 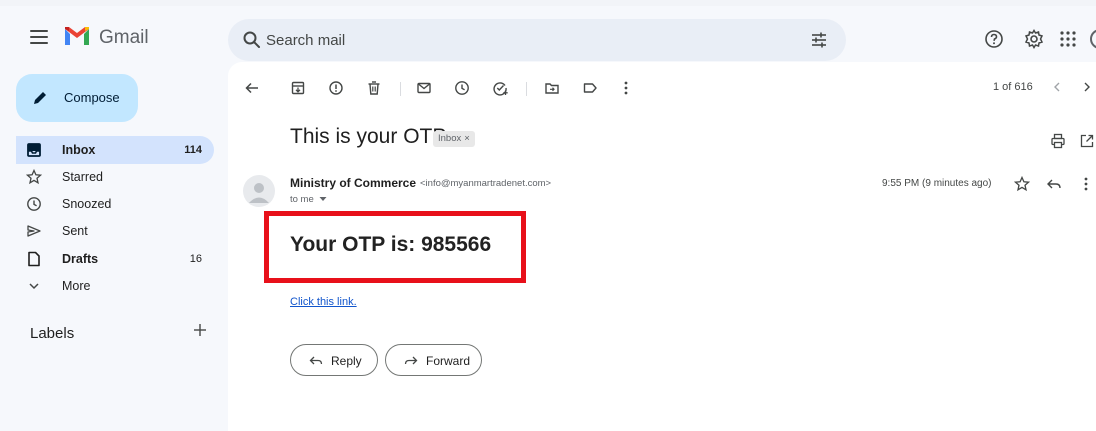 What do you see at coordinates (336, 88) in the screenshot?
I see `report-spam-icon` at bounding box center [336, 88].